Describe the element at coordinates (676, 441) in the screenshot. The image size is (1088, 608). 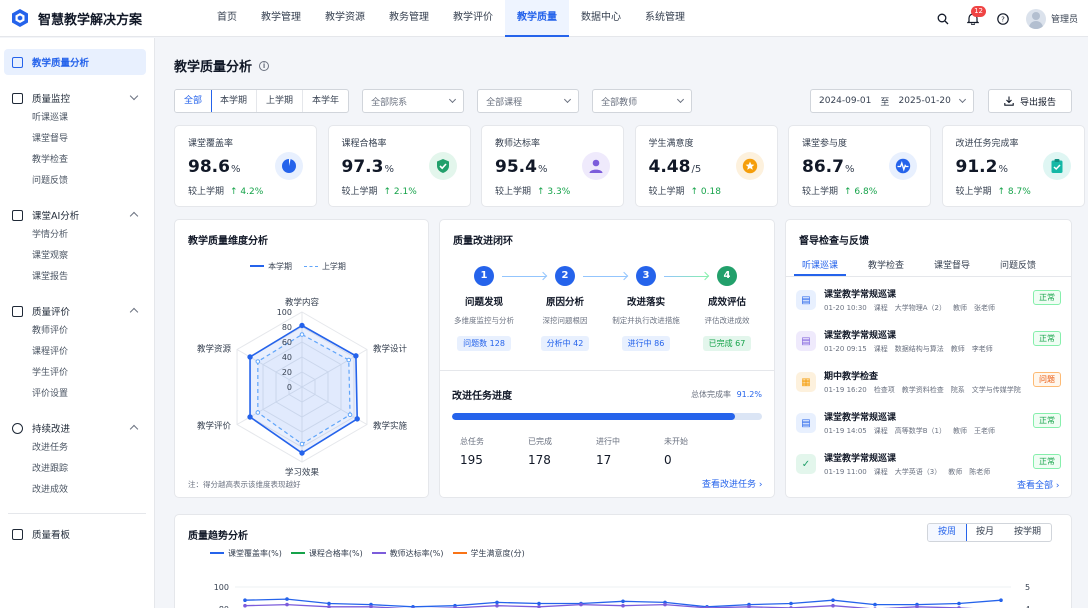
I see `stat-label: 未开始` at that location.